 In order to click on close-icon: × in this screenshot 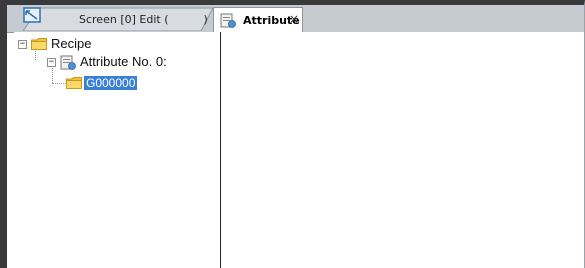, I will do `click(294, 19)`.